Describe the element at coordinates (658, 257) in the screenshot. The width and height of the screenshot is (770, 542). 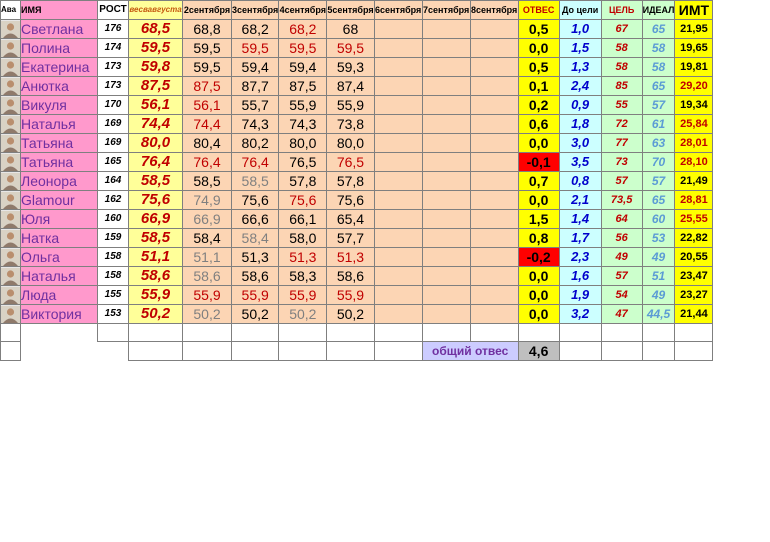
I see `ideal-cell: 49` at that location.